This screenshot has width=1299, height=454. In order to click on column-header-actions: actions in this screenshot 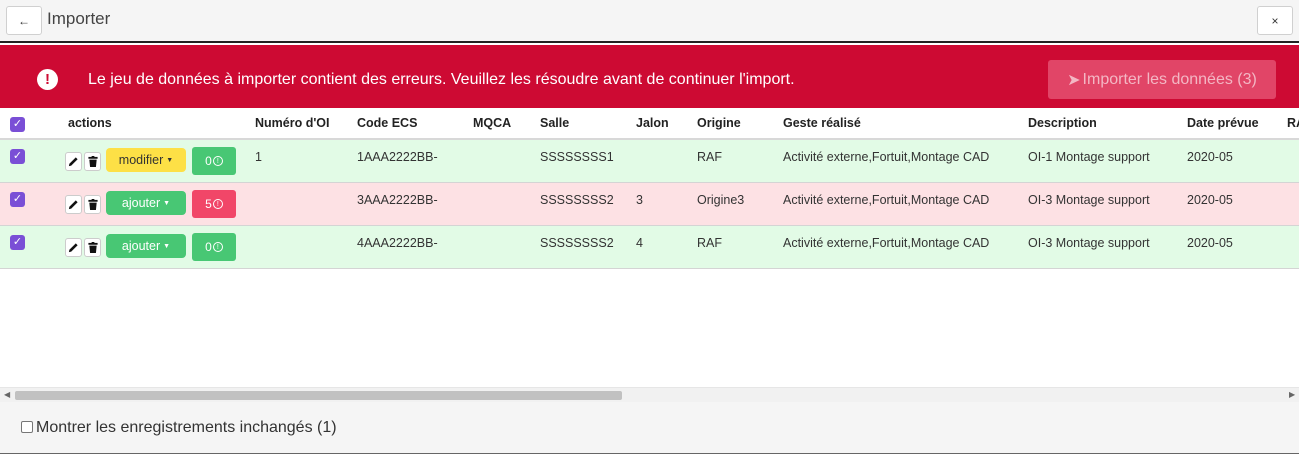, I will do `click(90, 123)`.